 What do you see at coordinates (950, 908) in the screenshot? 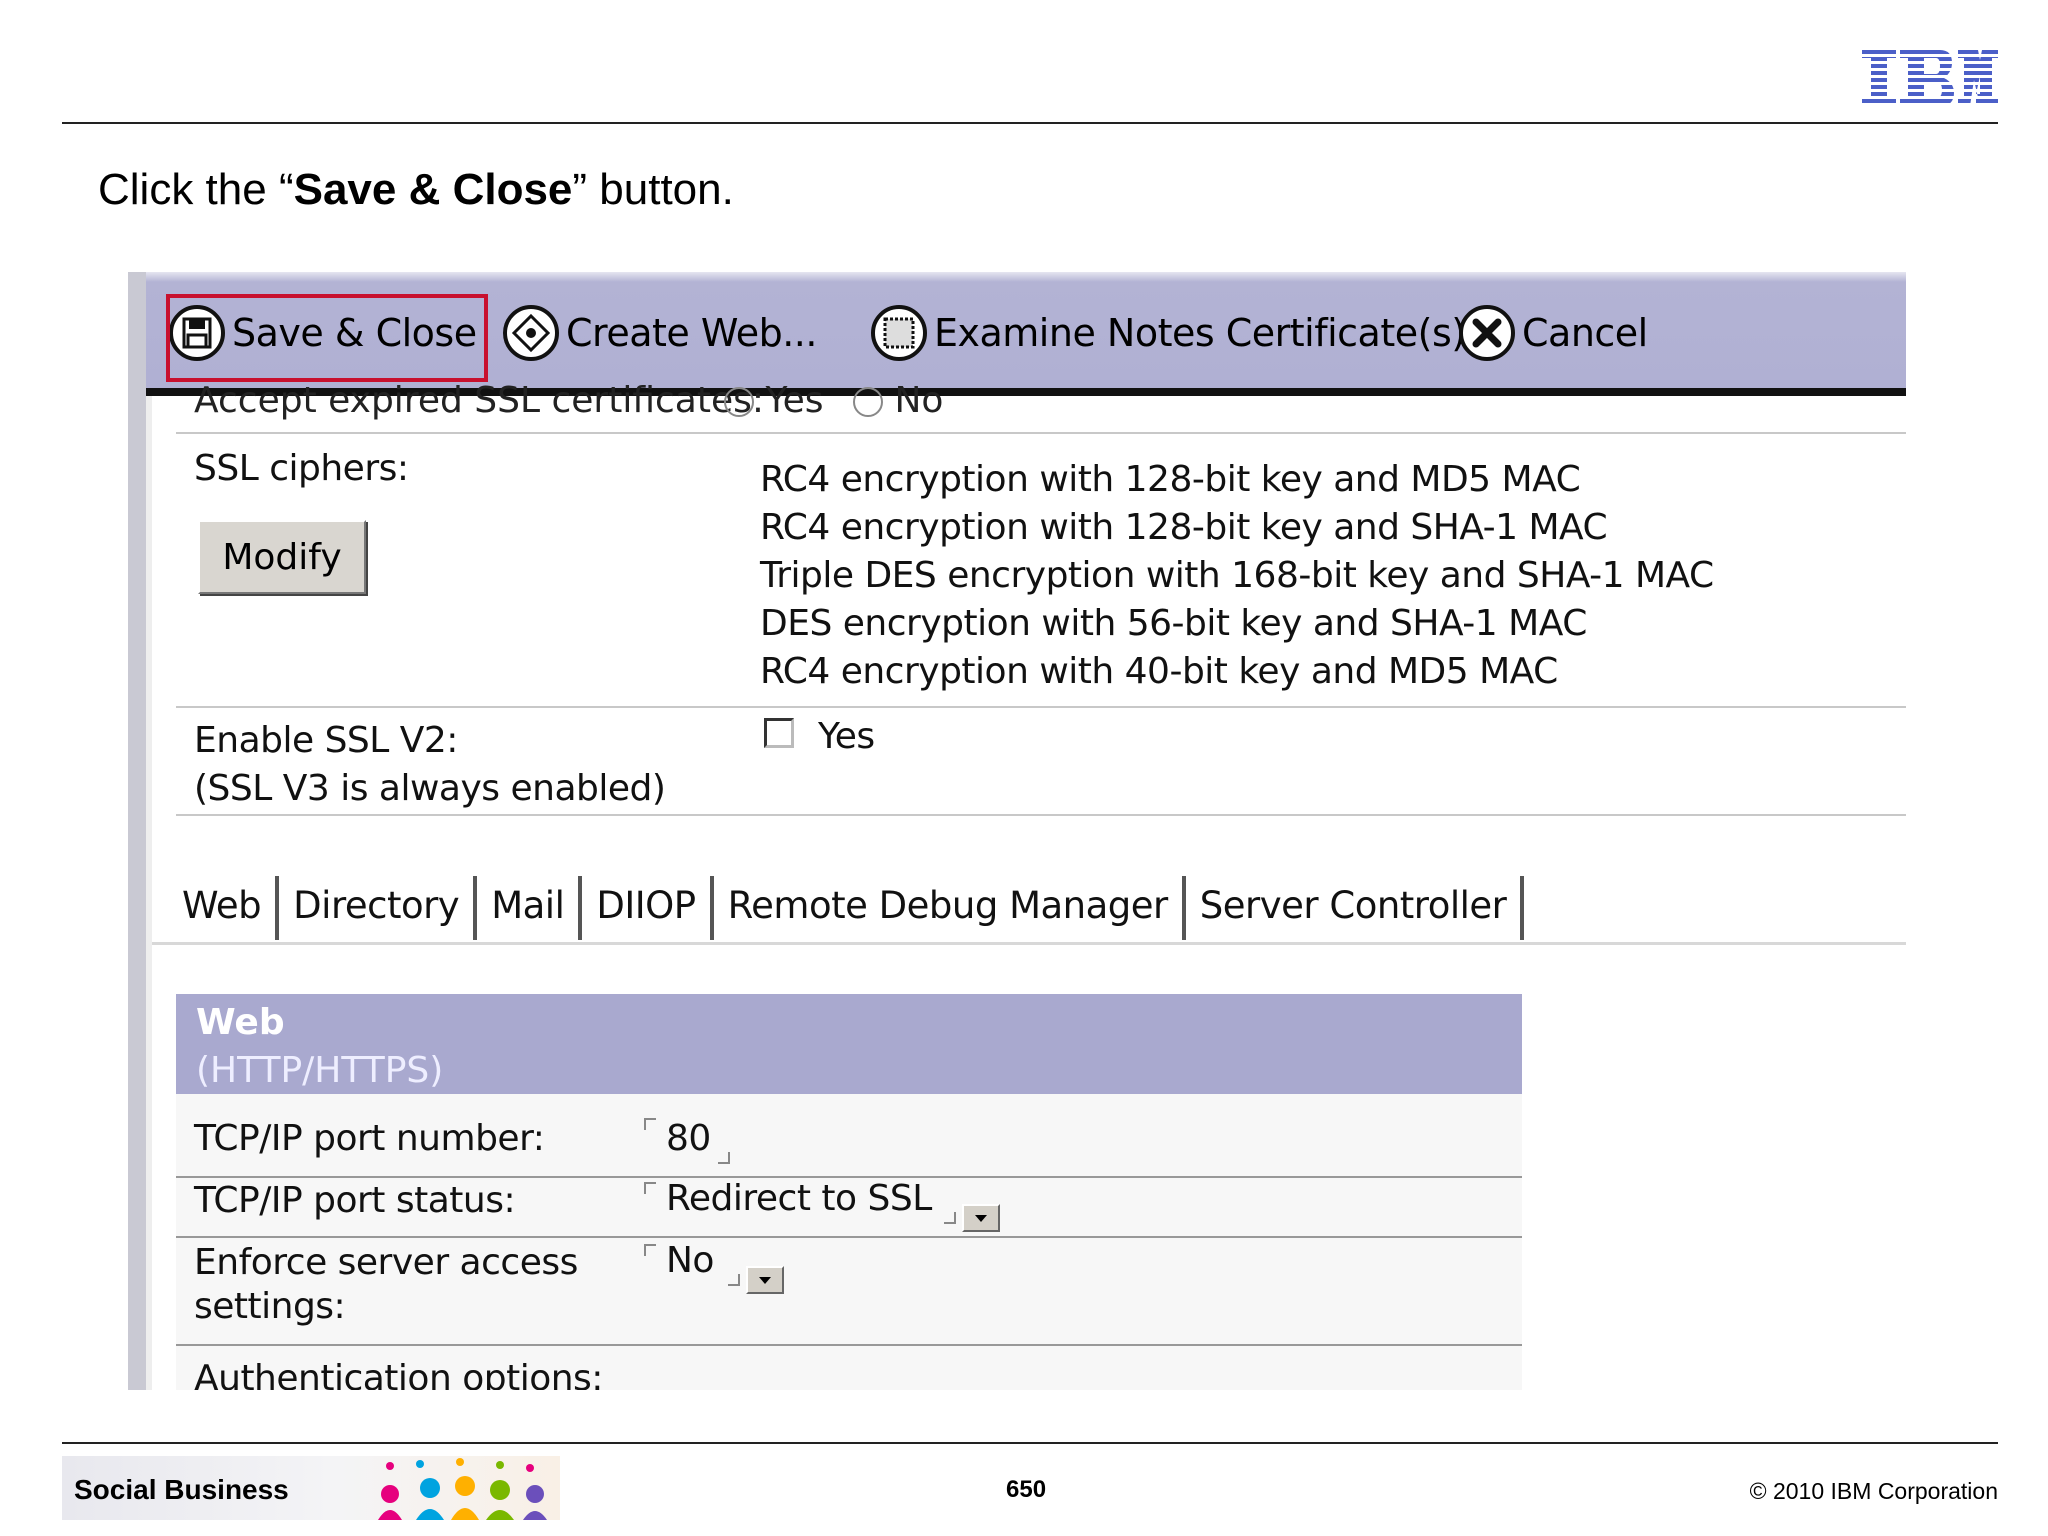
I see `tab-remote-debug-manager: Remote Debug Manager` at bounding box center [950, 908].